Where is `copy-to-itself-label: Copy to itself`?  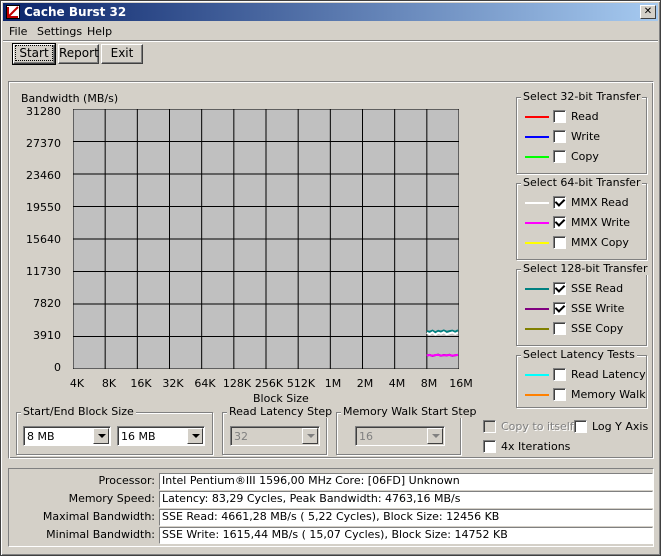 copy-to-itself-label: Copy to itself is located at coordinates (537, 426).